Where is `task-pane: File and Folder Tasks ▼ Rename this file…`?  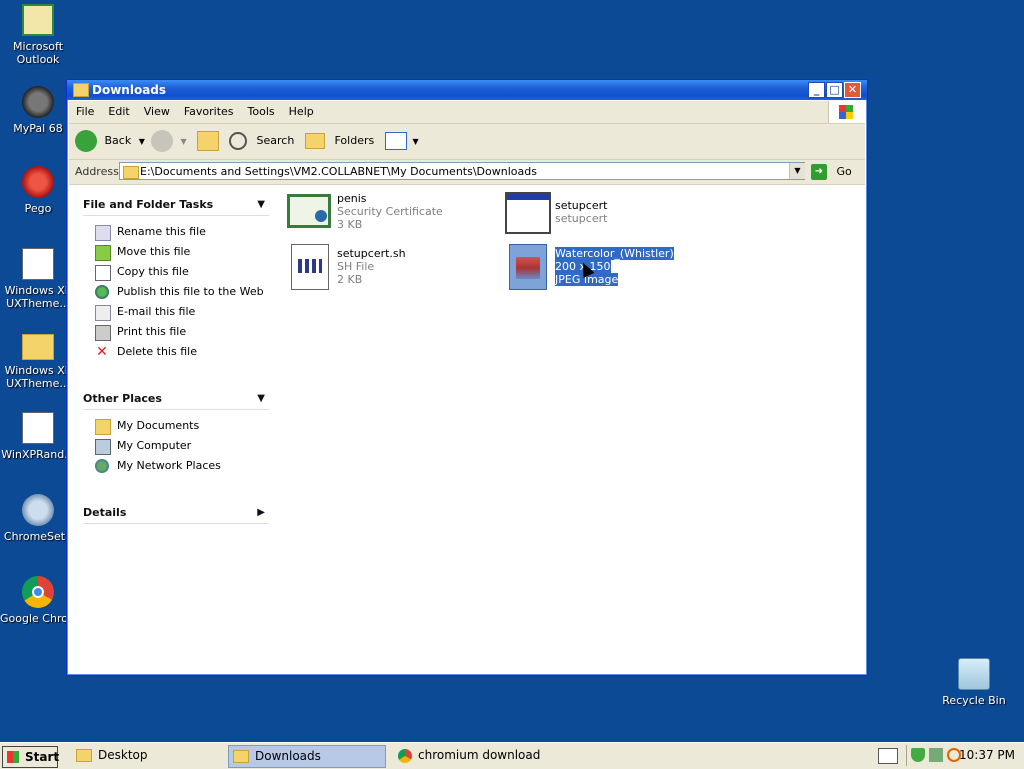 task-pane: File and Folder Tasks ▼ Rename this file… is located at coordinates (172, 429).